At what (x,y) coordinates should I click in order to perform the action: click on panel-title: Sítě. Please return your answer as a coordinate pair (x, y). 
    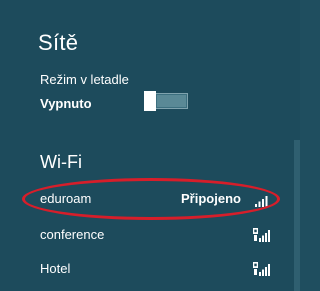
    Looking at the image, I should click on (58, 42).